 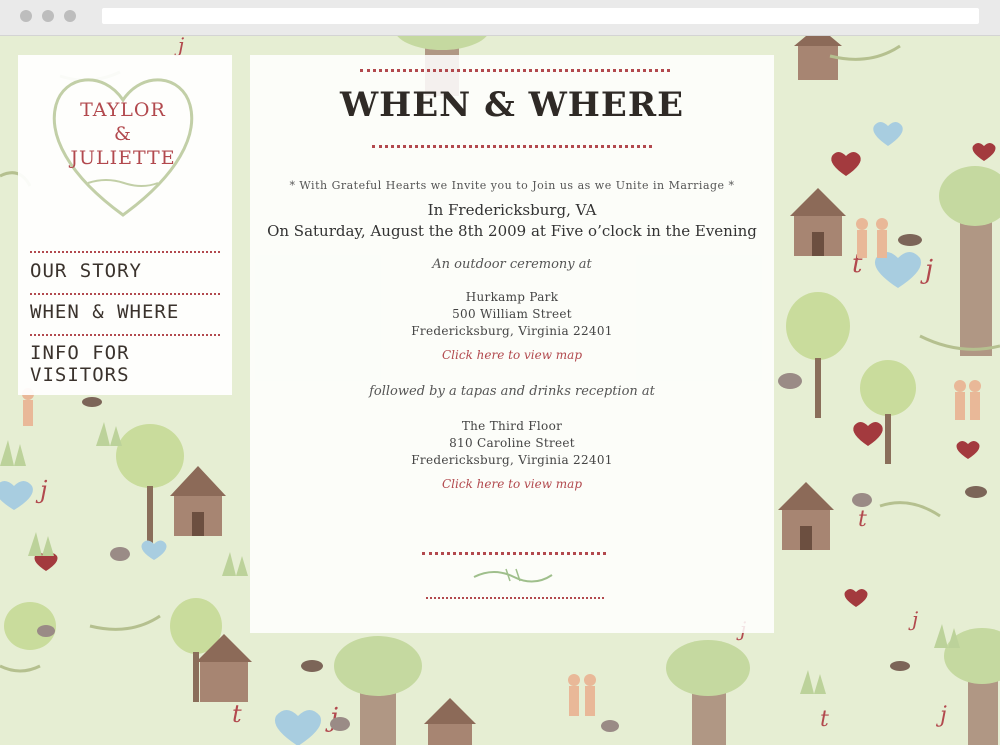 What do you see at coordinates (26, 16) in the screenshot?
I see `window-close-dot` at bounding box center [26, 16].